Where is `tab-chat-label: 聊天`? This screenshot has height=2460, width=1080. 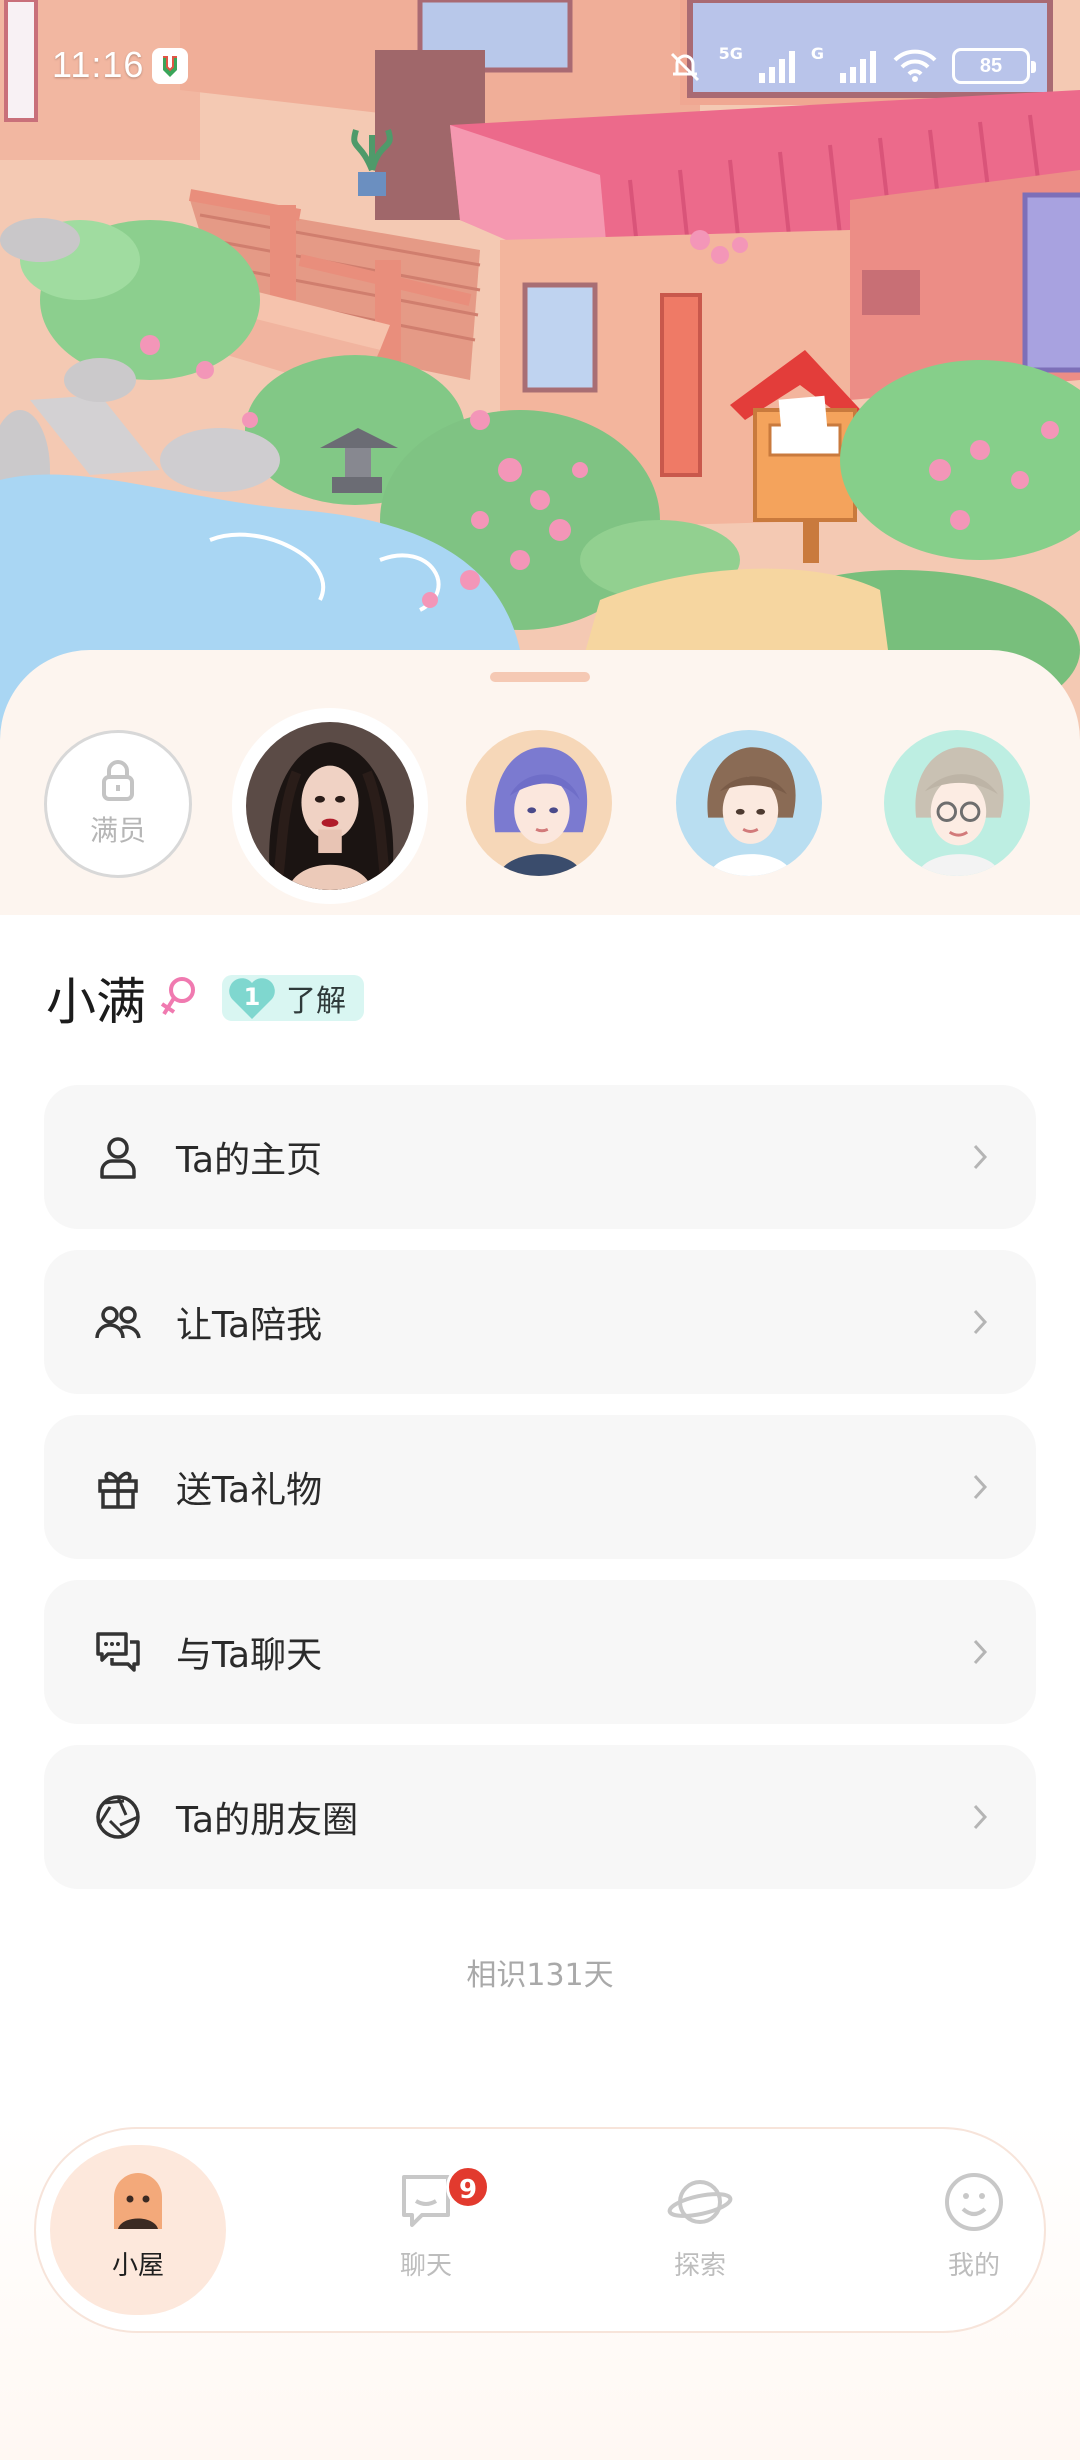 tab-chat-label: 聊天 is located at coordinates (425, 2266).